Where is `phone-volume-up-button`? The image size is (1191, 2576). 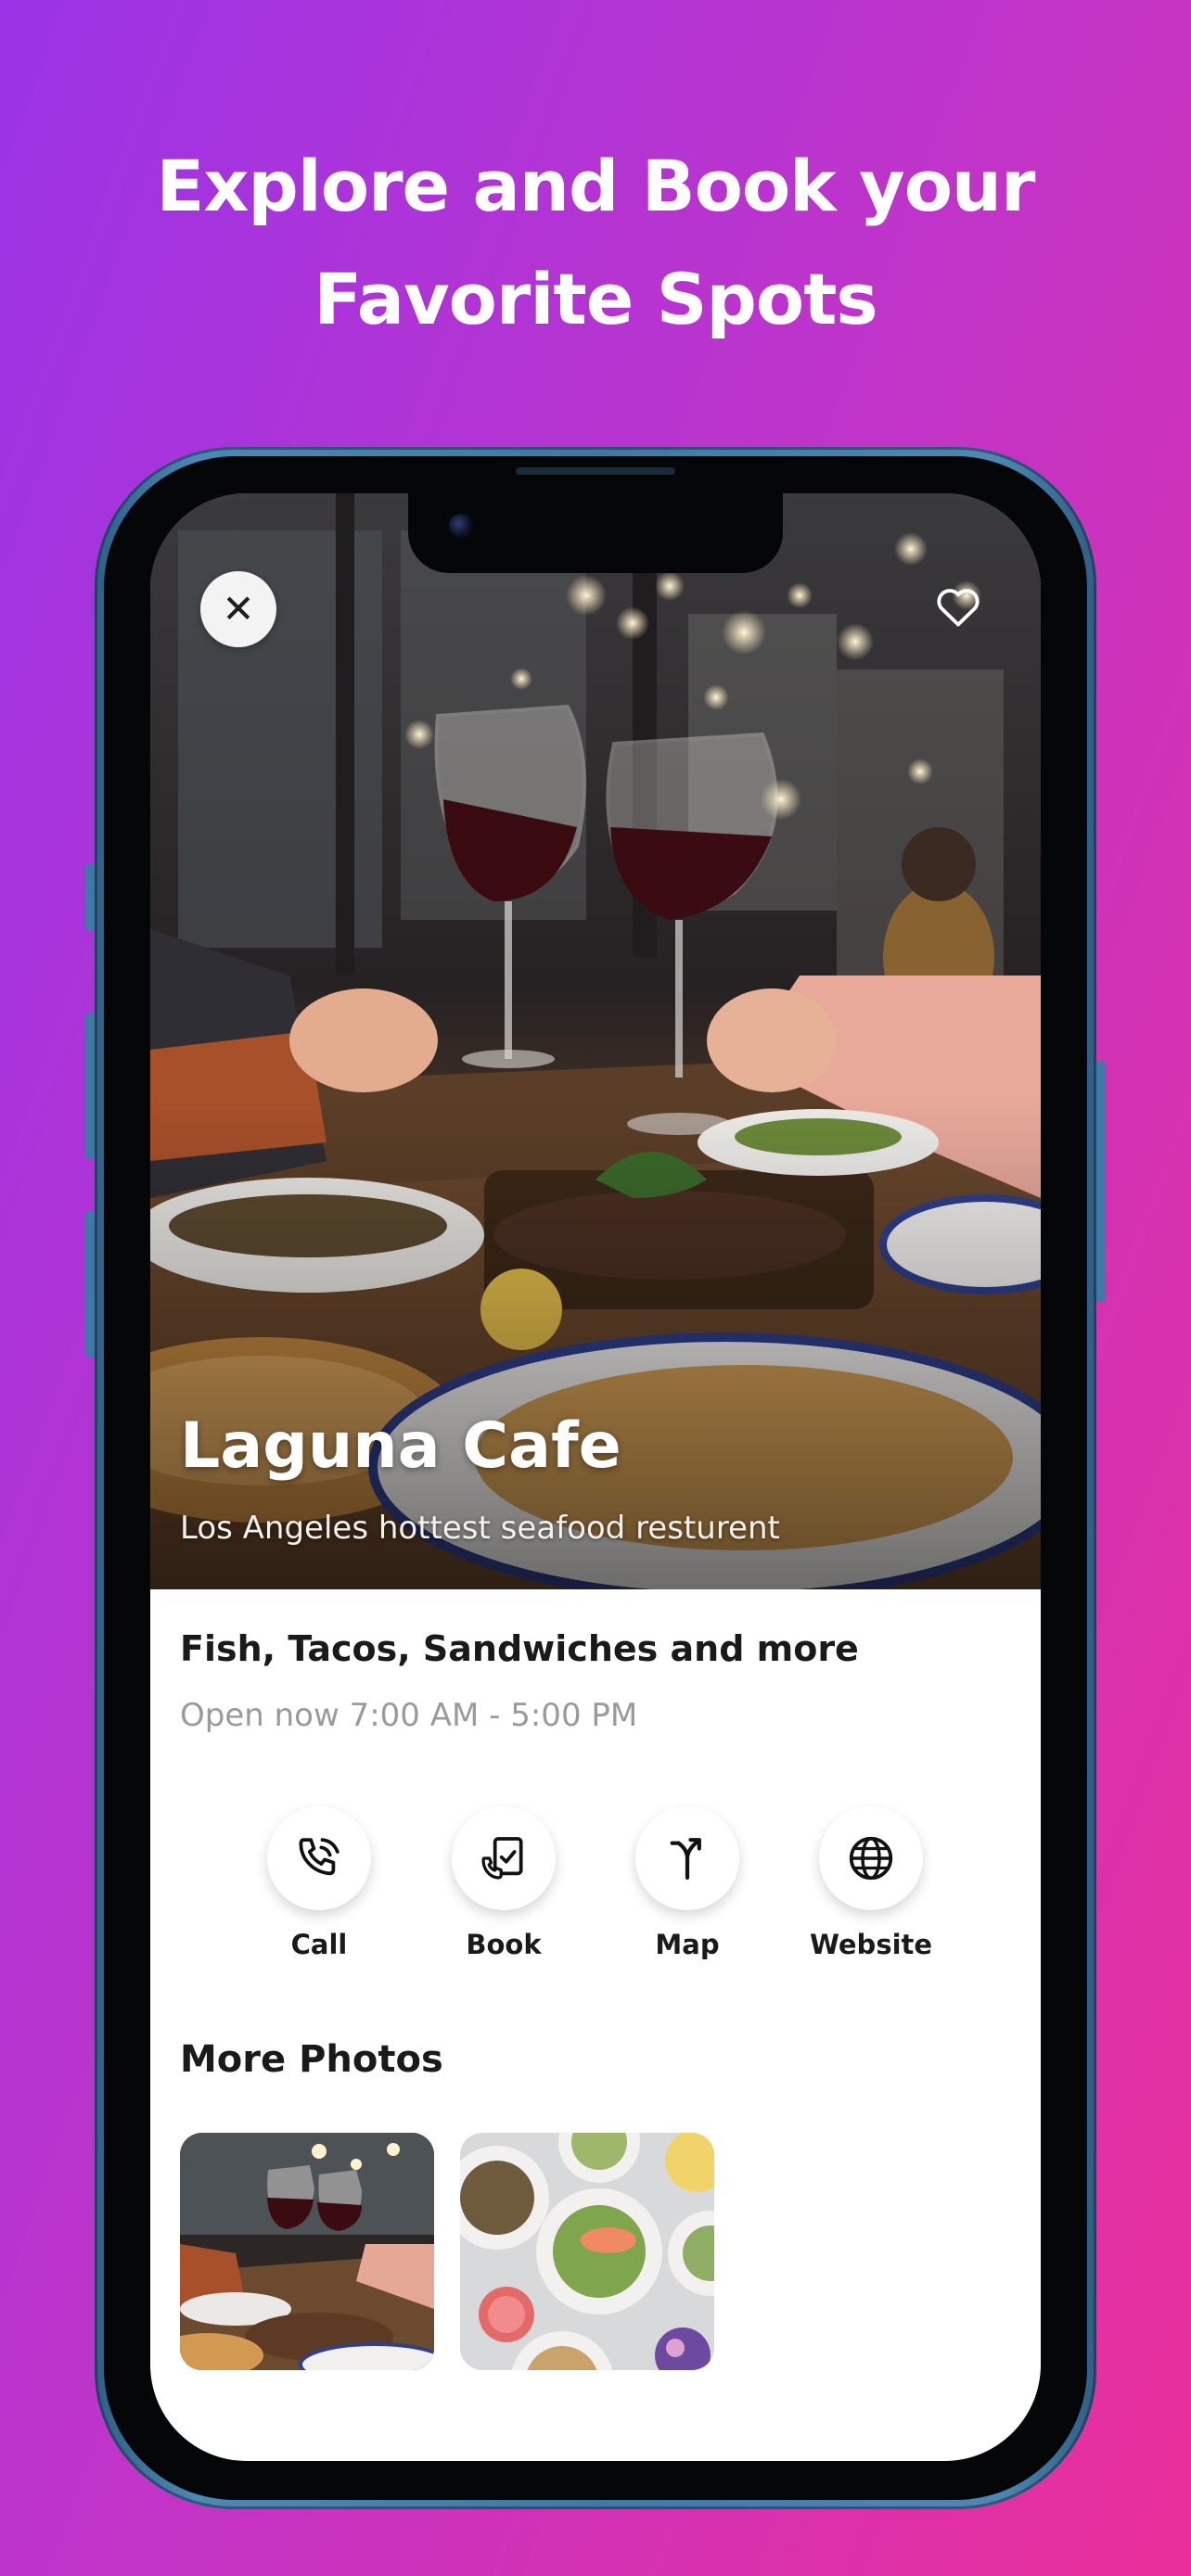 phone-volume-up-button is located at coordinates (90, 1086).